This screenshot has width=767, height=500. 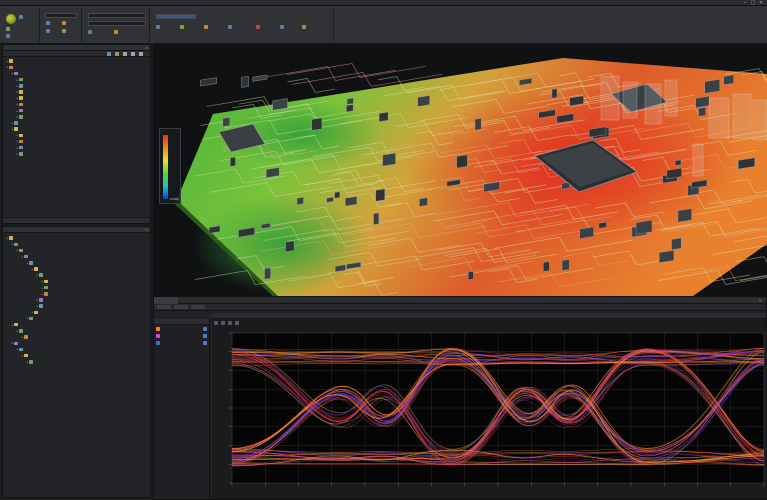 I want to click on legend-tick: 0.000, so click(x=174, y=199).